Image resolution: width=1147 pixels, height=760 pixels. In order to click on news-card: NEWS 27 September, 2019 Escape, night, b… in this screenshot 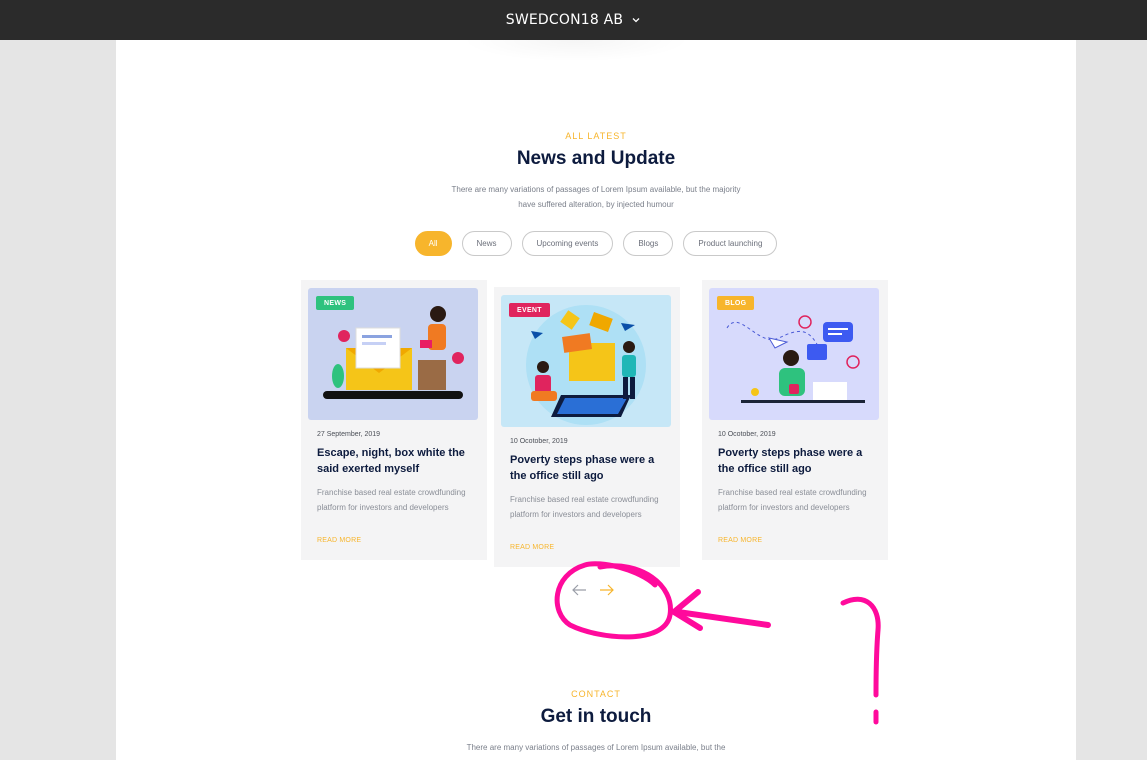, I will do `click(394, 420)`.